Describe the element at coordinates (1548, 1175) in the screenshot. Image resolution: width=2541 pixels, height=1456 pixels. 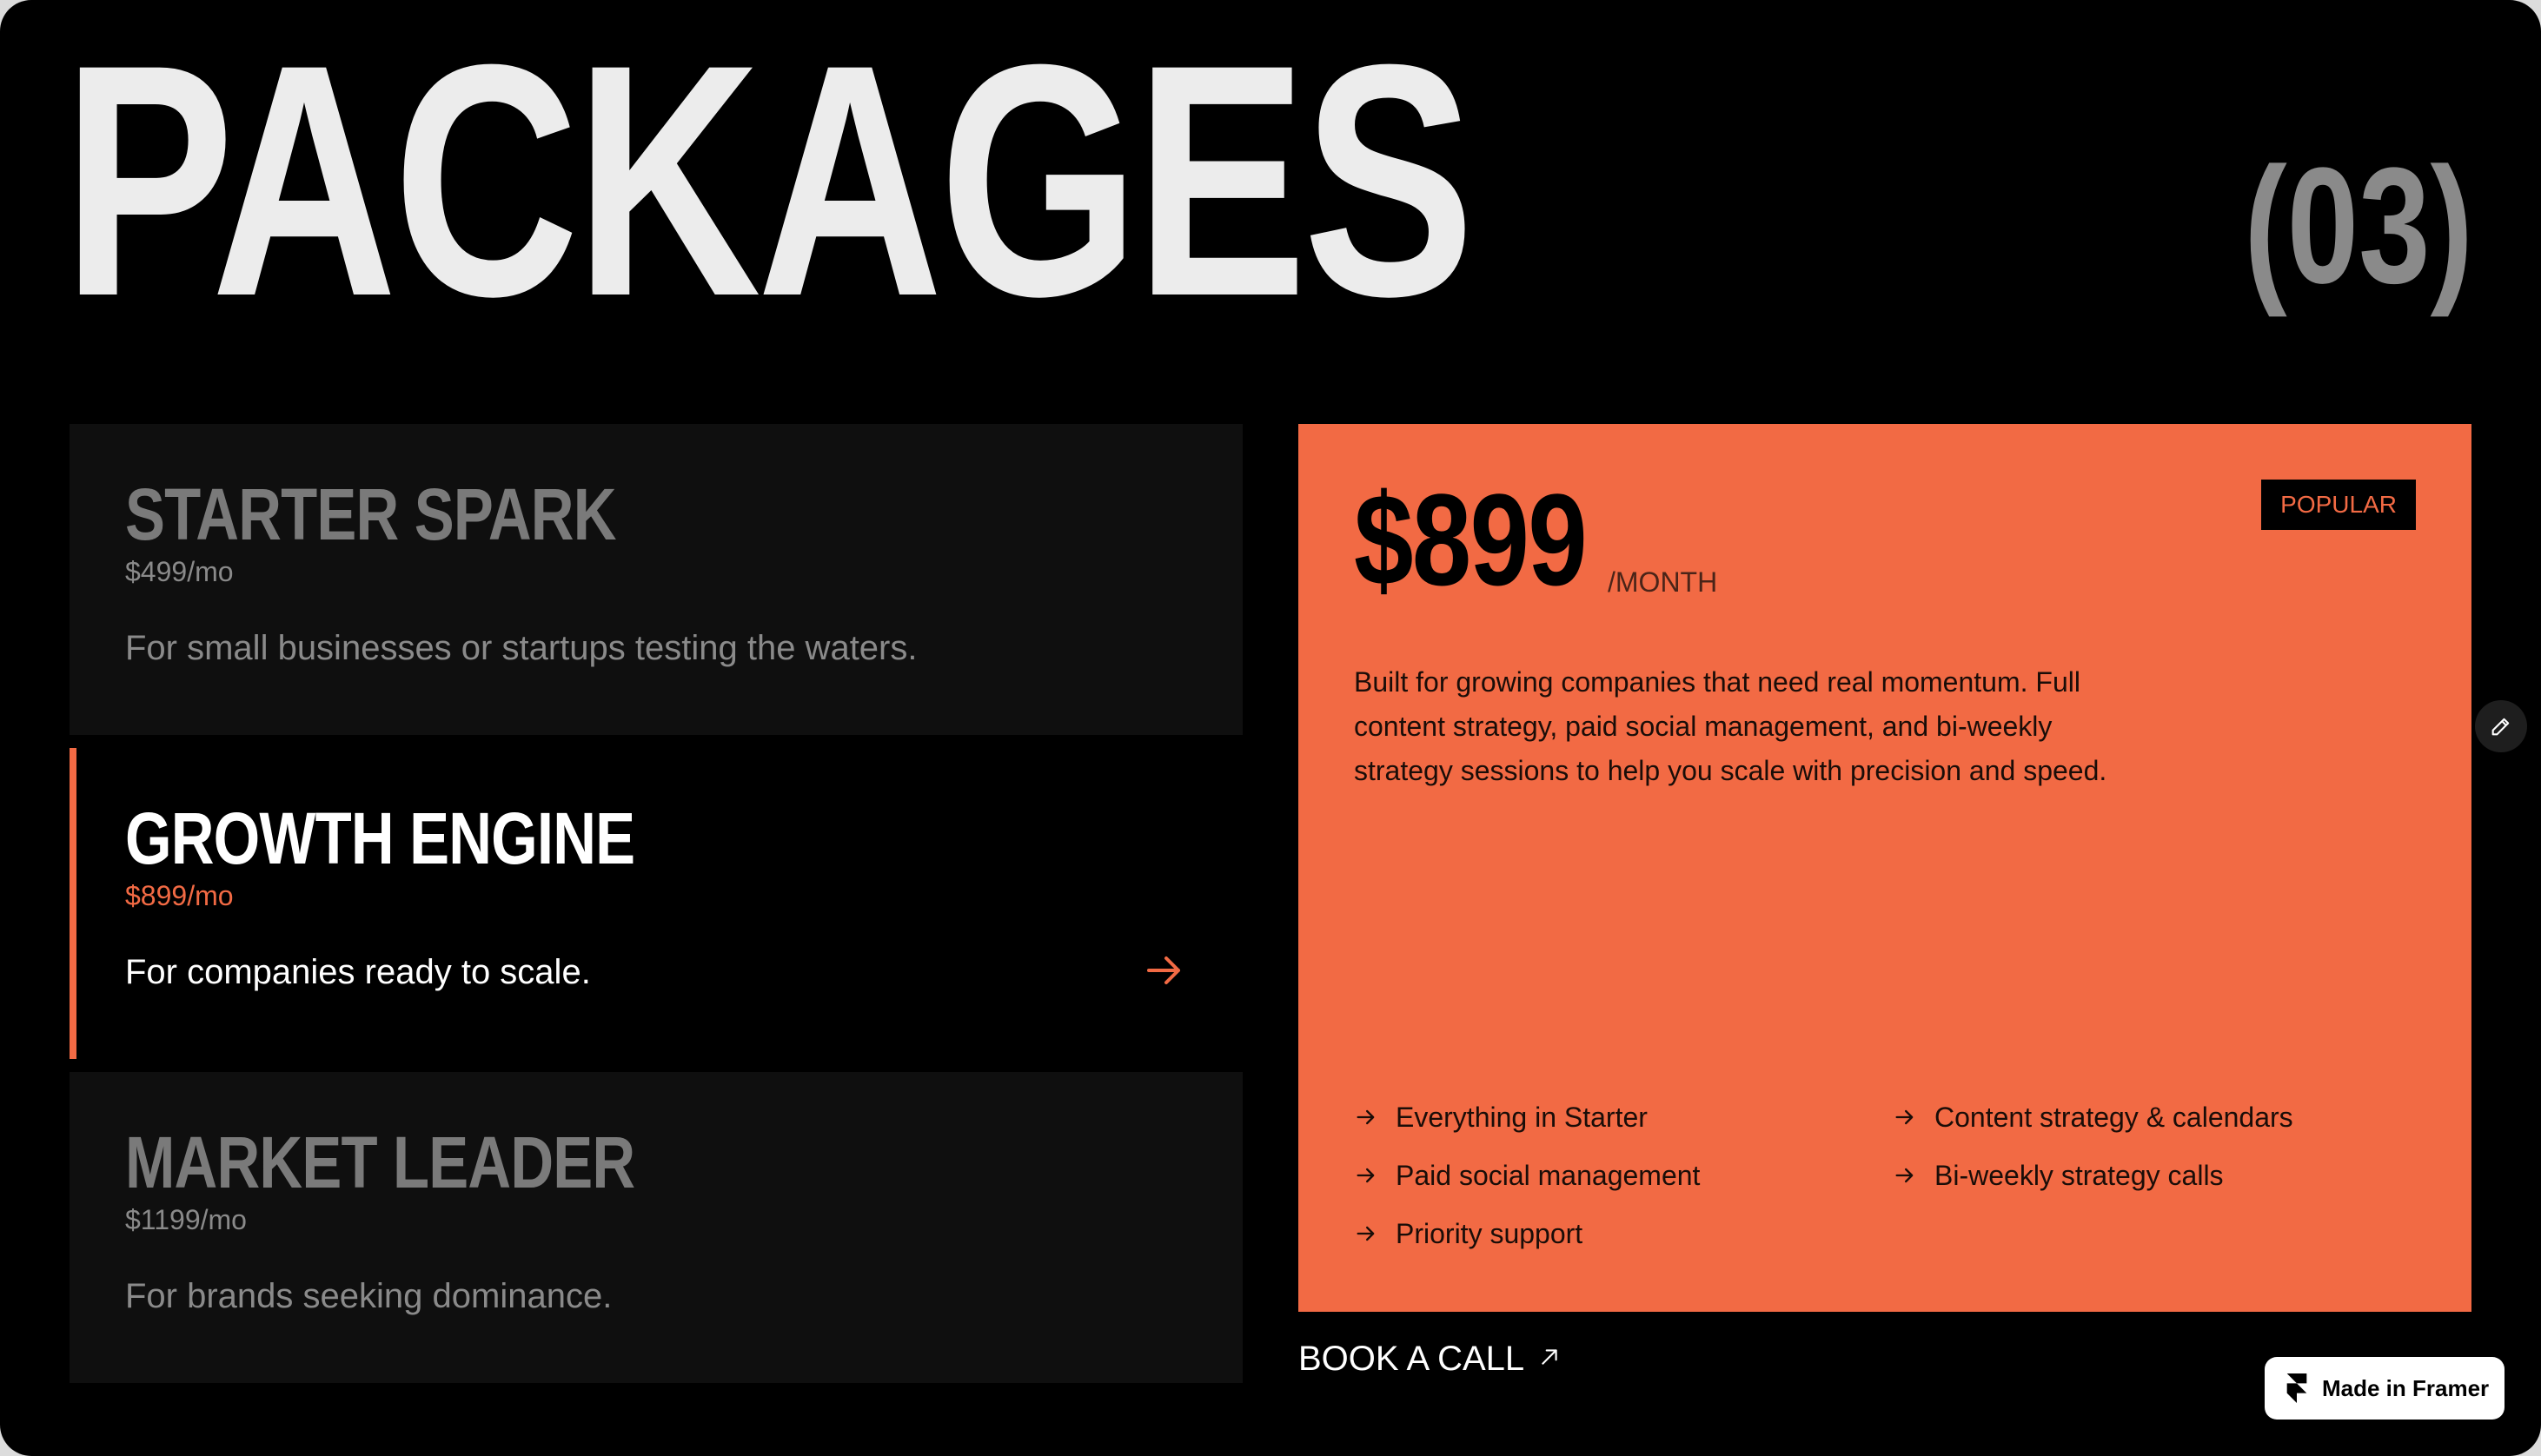
I see `feature-label: Paid social management` at that location.